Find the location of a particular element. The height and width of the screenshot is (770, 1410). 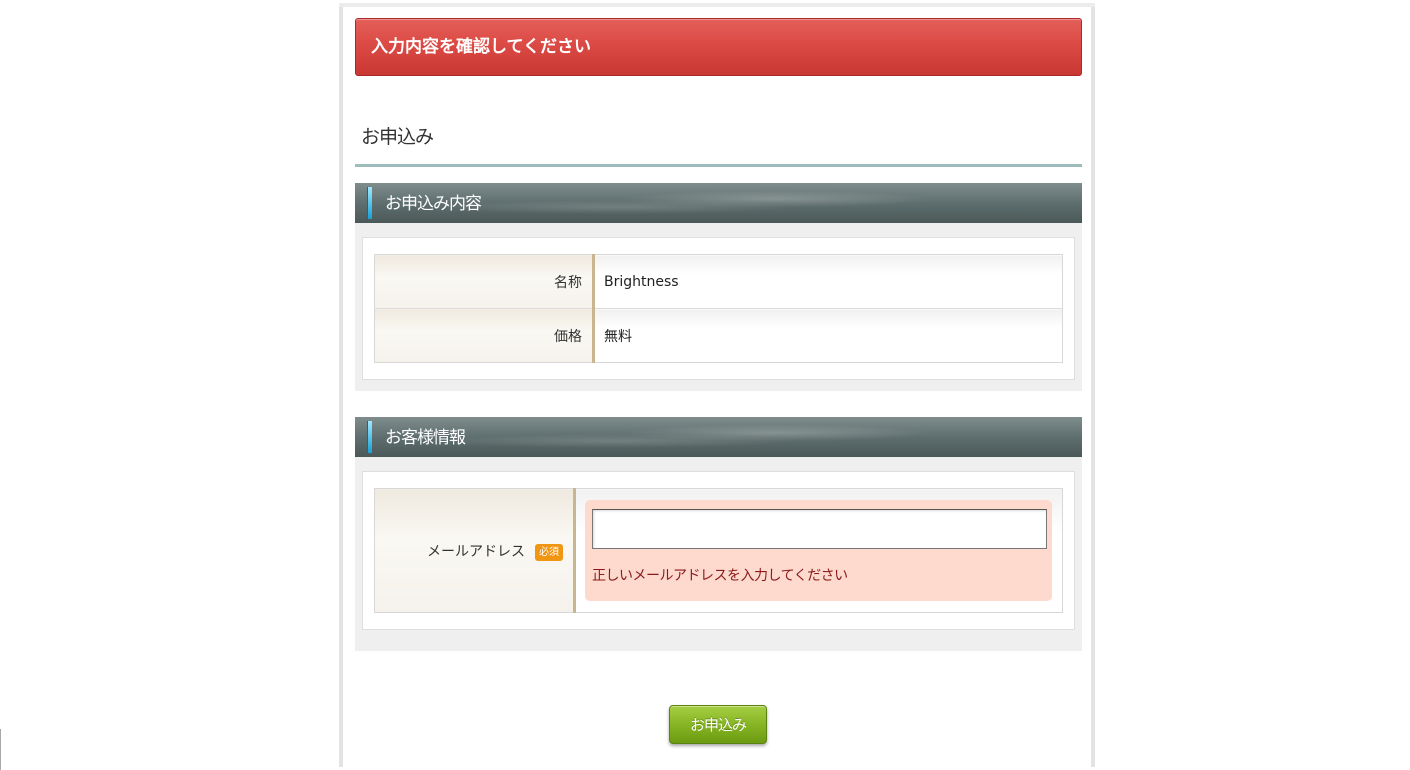

section-inner-panel: 名称 Brightness 価格 無料 is located at coordinates (718, 308).